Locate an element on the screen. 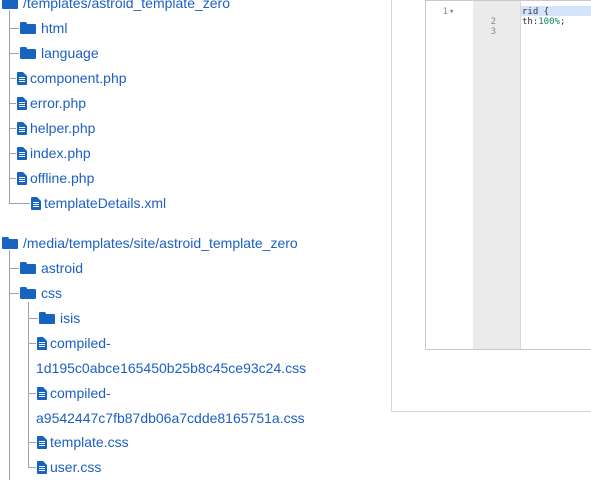  tree-item-label: isis is located at coordinates (70, 318).